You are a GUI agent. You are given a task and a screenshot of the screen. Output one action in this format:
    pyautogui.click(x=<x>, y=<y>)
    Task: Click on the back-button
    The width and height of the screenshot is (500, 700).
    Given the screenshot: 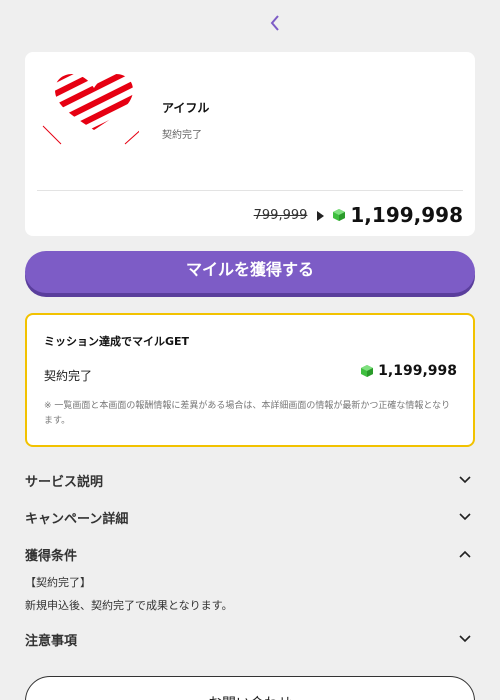 What is the action you would take?
    pyautogui.click(x=275, y=23)
    